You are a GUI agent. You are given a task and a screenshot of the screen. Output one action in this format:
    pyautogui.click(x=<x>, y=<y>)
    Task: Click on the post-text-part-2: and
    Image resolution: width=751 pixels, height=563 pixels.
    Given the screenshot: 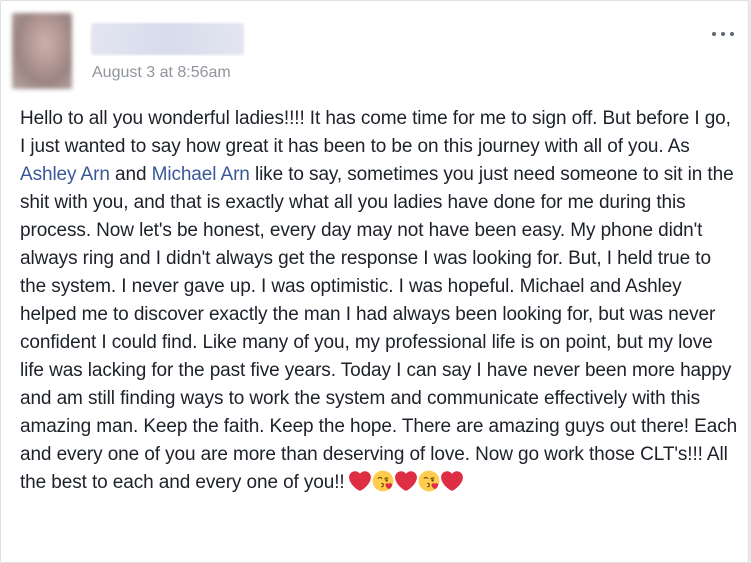 What is the action you would take?
    pyautogui.click(x=130, y=174)
    